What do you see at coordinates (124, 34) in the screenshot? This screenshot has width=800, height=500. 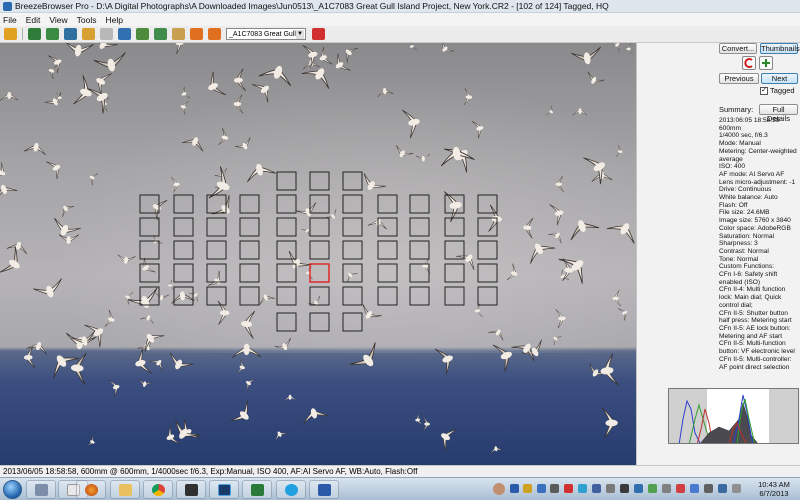 I see `rotate-icon` at bounding box center [124, 34].